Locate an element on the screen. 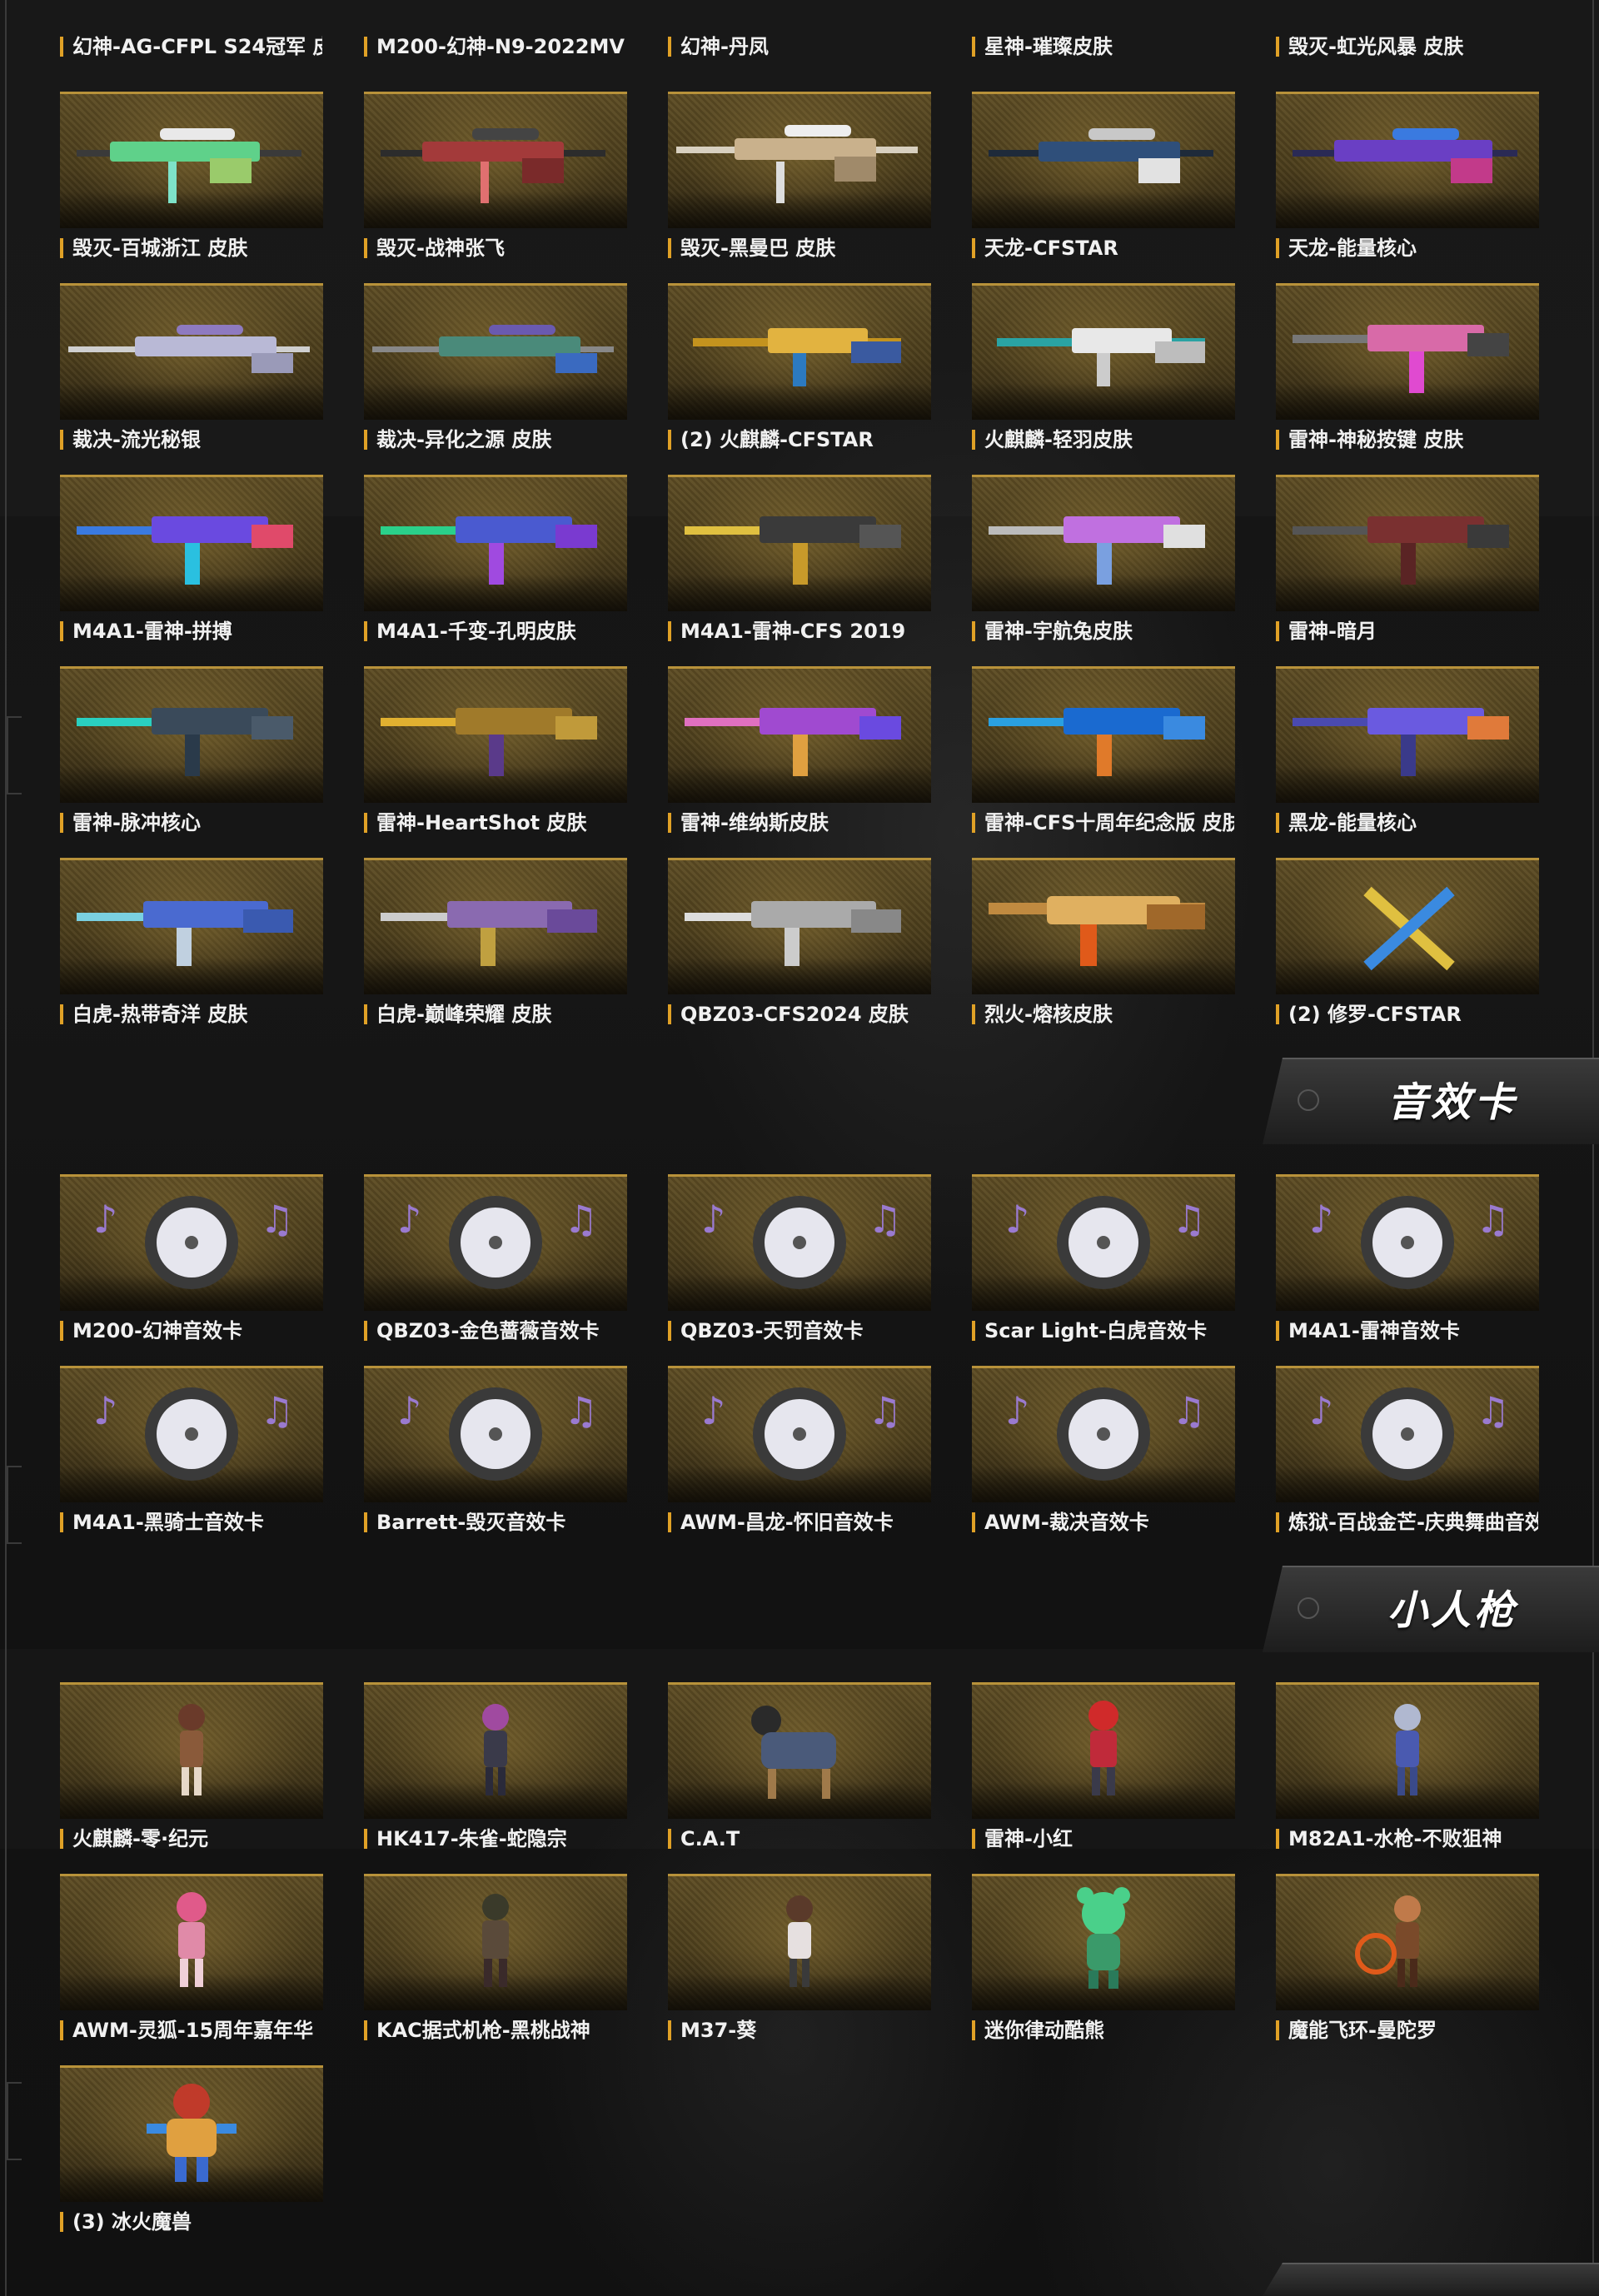 Image resolution: width=1599 pixels, height=2296 pixels. item-card: 火麒麟-轻羽皮肤 is located at coordinates (1103, 372).